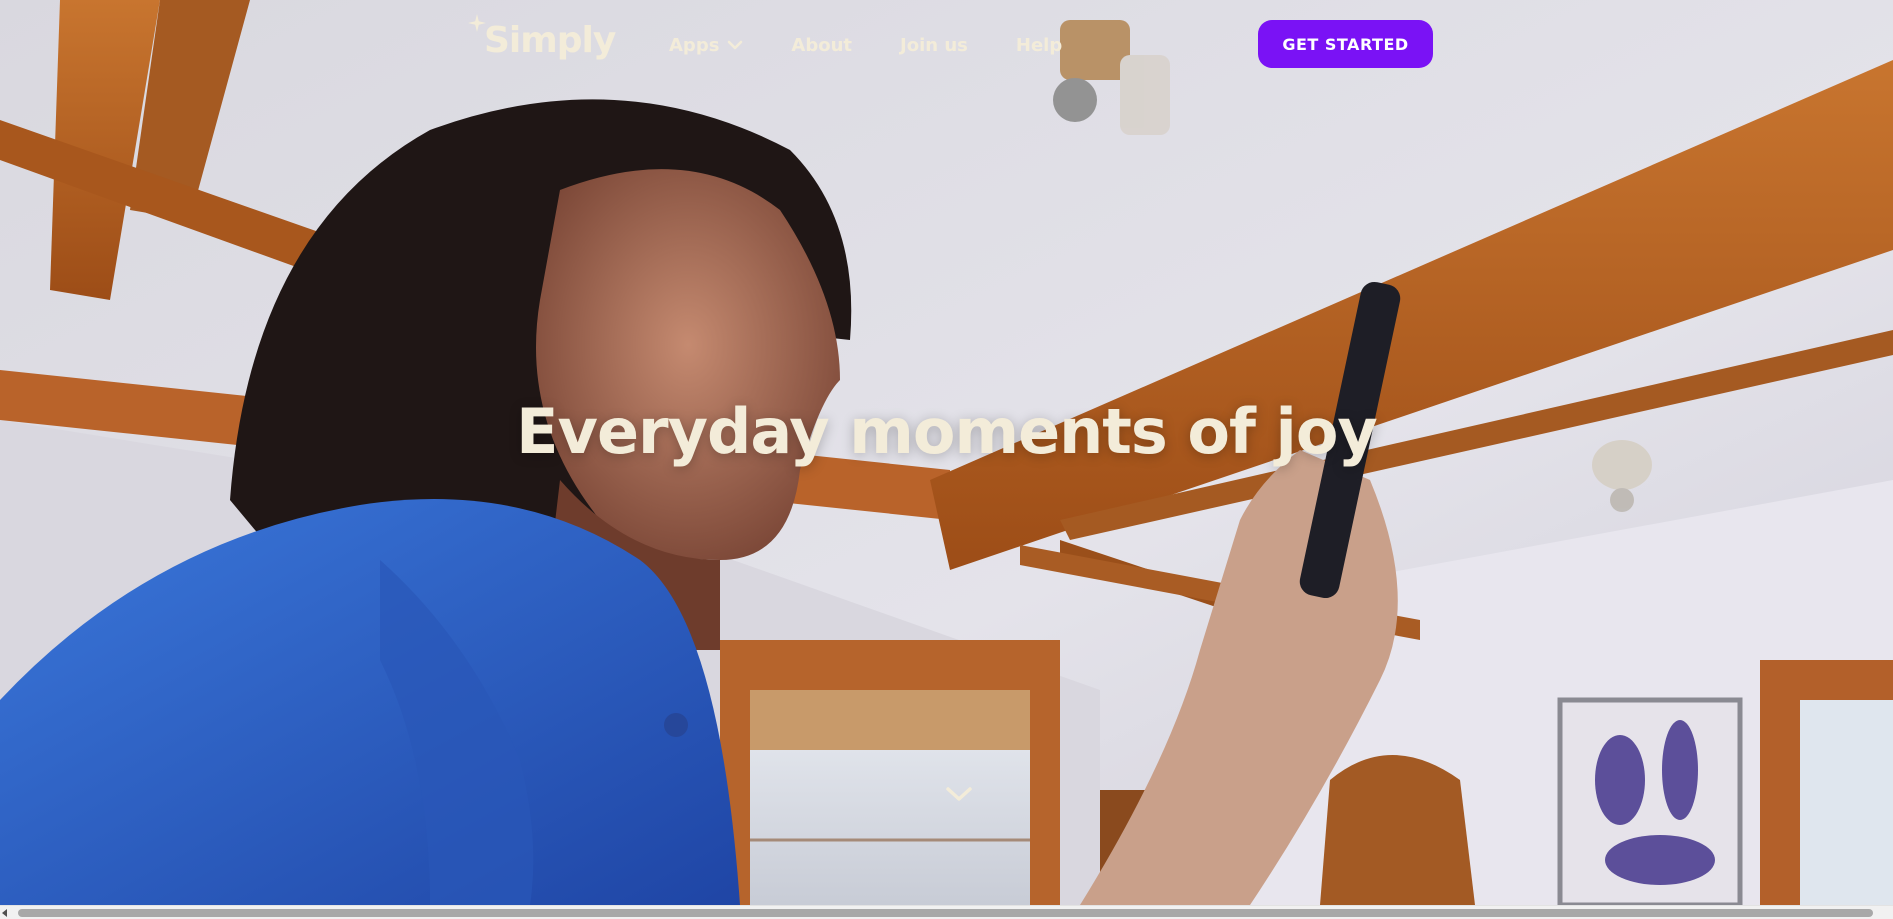  What do you see at coordinates (947, 431) in the screenshot?
I see `hero-headline: Everyday moments of joy` at bounding box center [947, 431].